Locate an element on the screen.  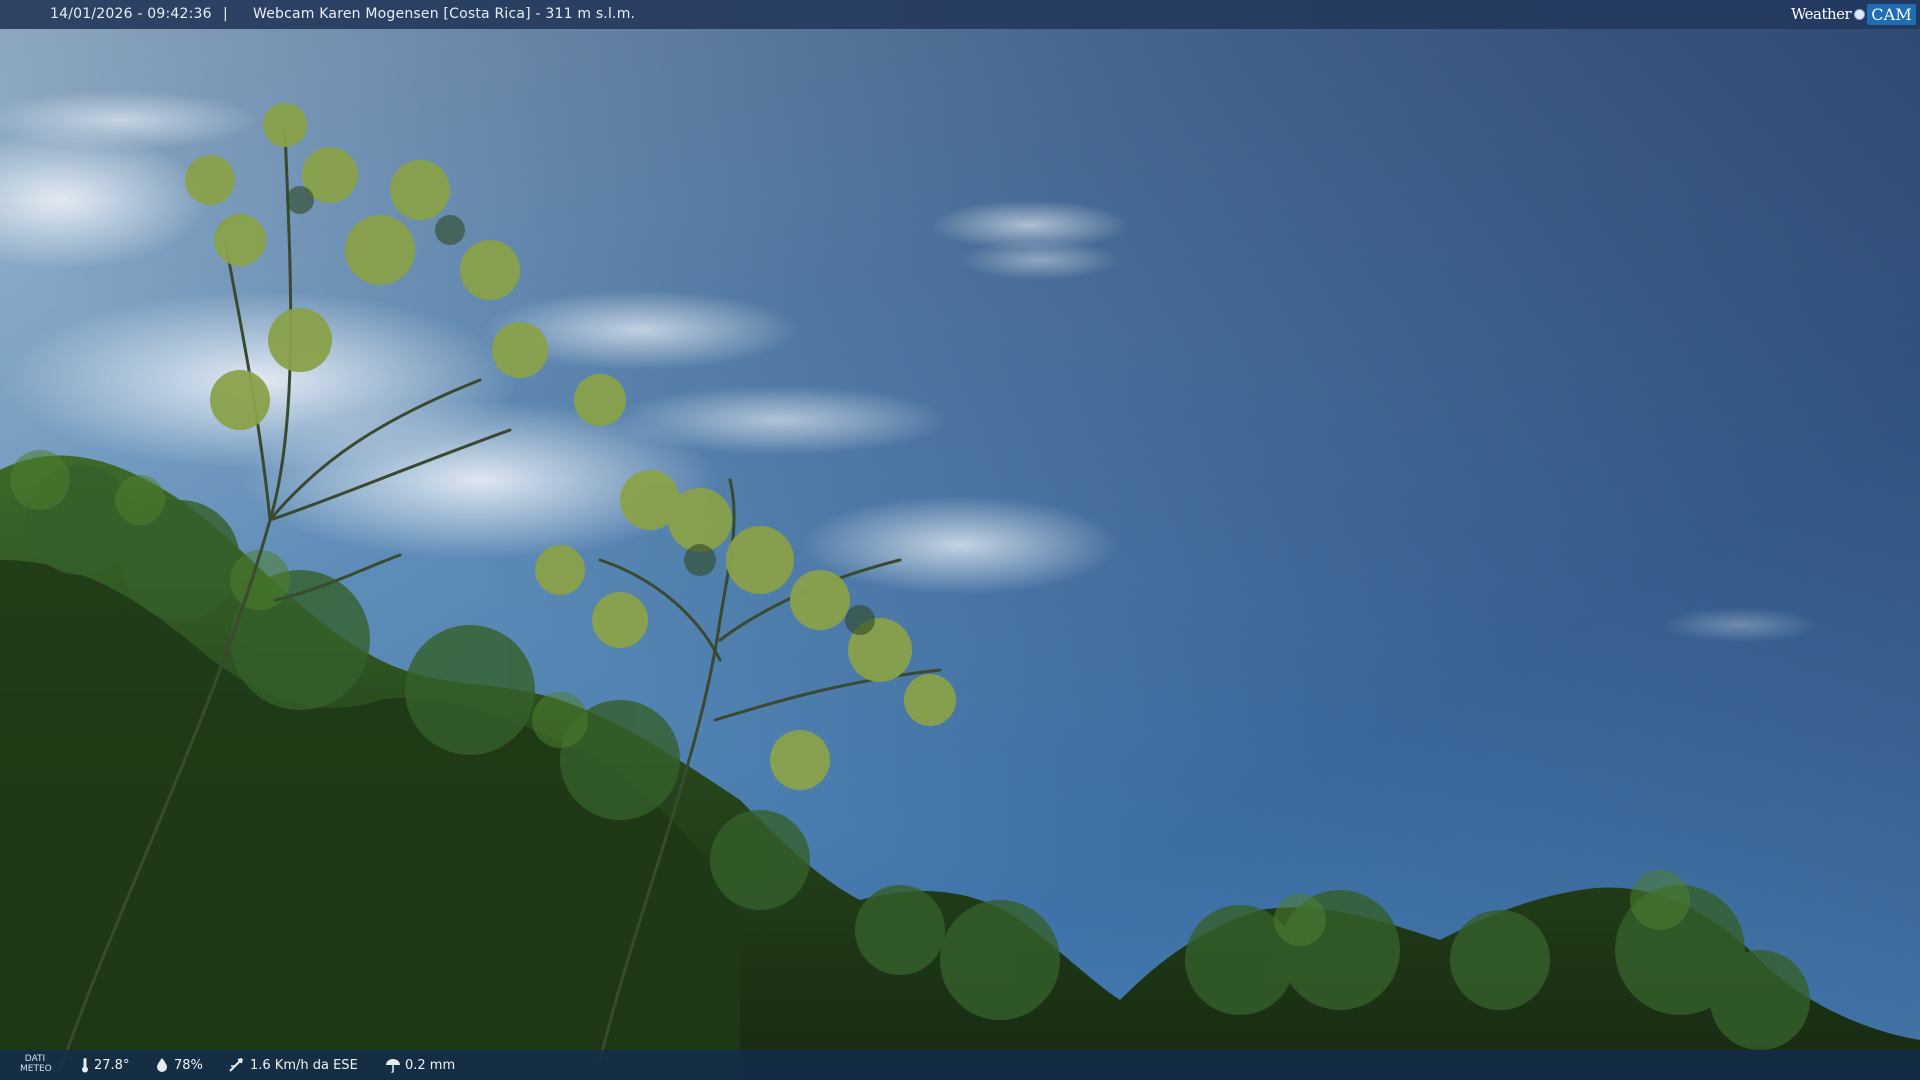
rain-reading: 0.2 mm is located at coordinates (420, 1065).